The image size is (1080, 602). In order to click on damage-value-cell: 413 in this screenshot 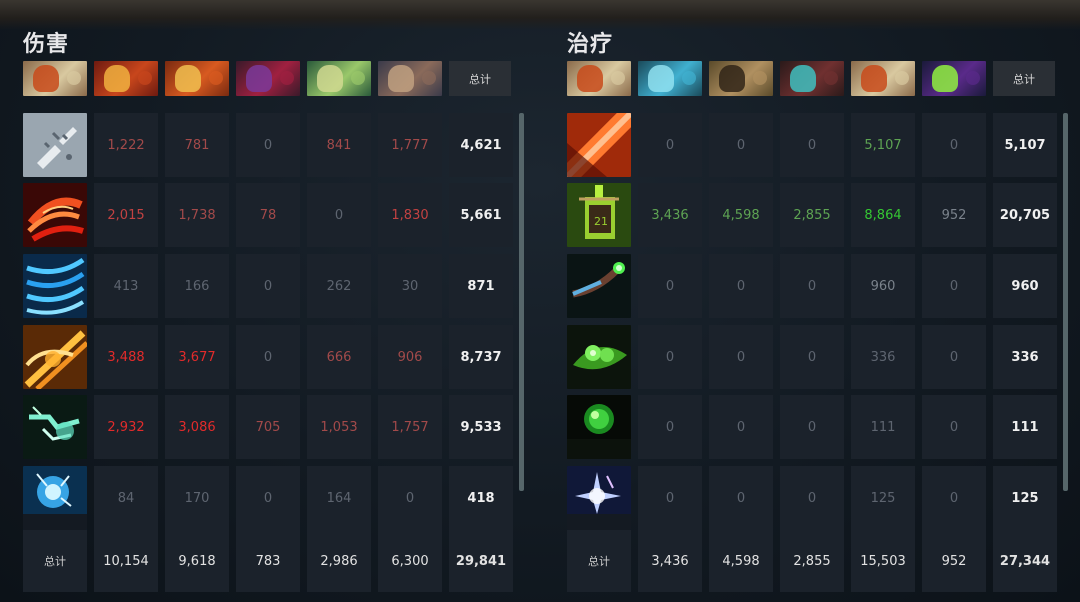, I will do `click(126, 286)`.